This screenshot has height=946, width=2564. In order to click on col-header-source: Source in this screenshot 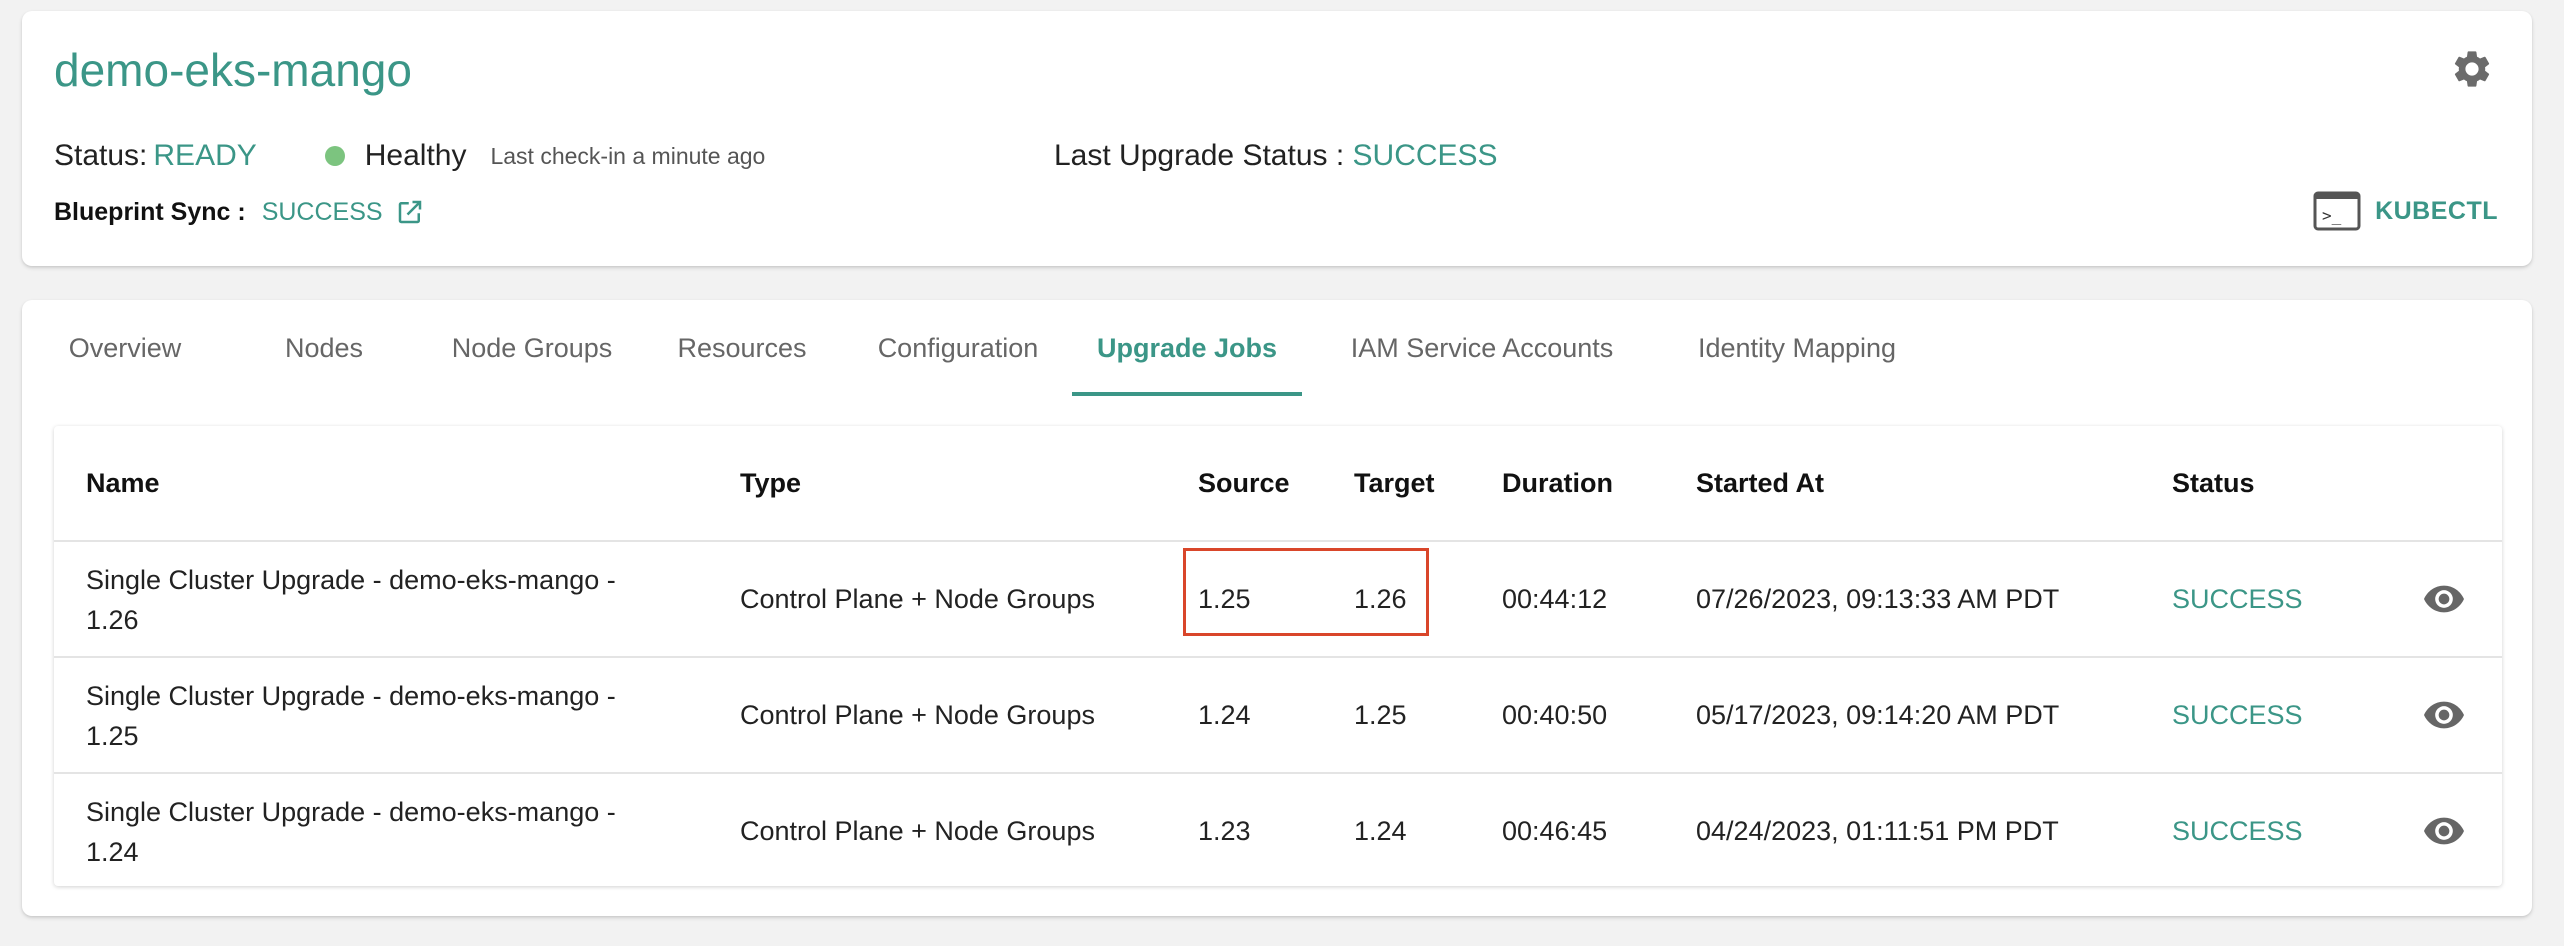, I will do `click(1244, 483)`.